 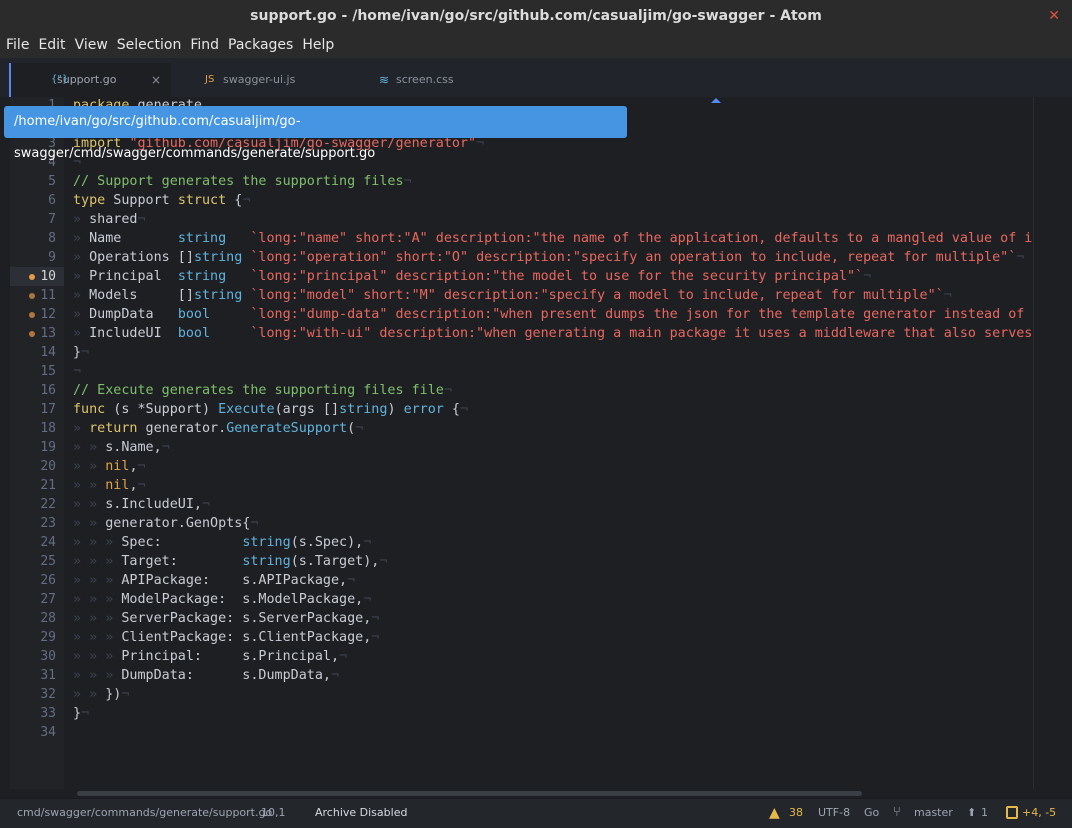 What do you see at coordinates (48, 618) in the screenshot?
I see `line-number-text: 28` at bounding box center [48, 618].